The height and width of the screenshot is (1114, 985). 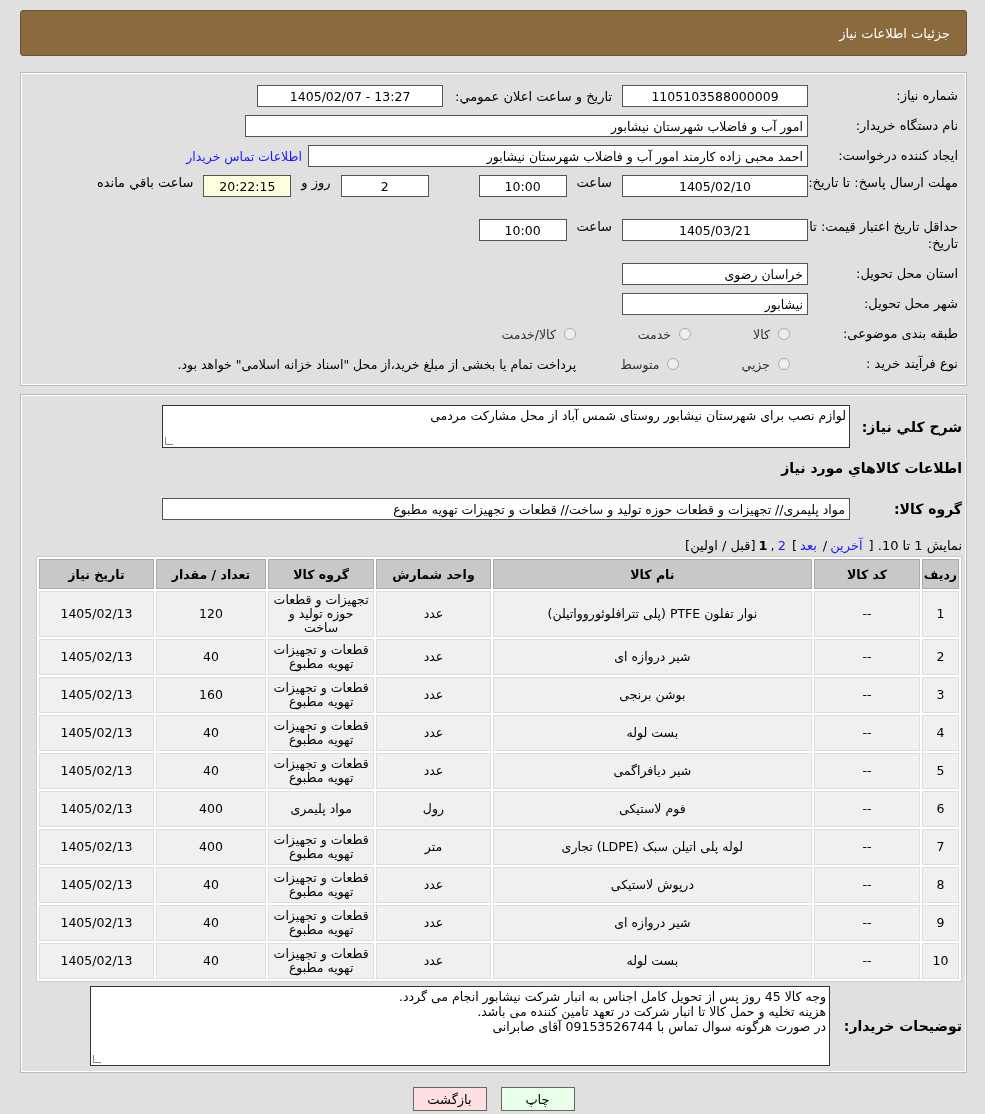 I want to click on radio-label: کالا/خدمت, so click(x=528, y=334).